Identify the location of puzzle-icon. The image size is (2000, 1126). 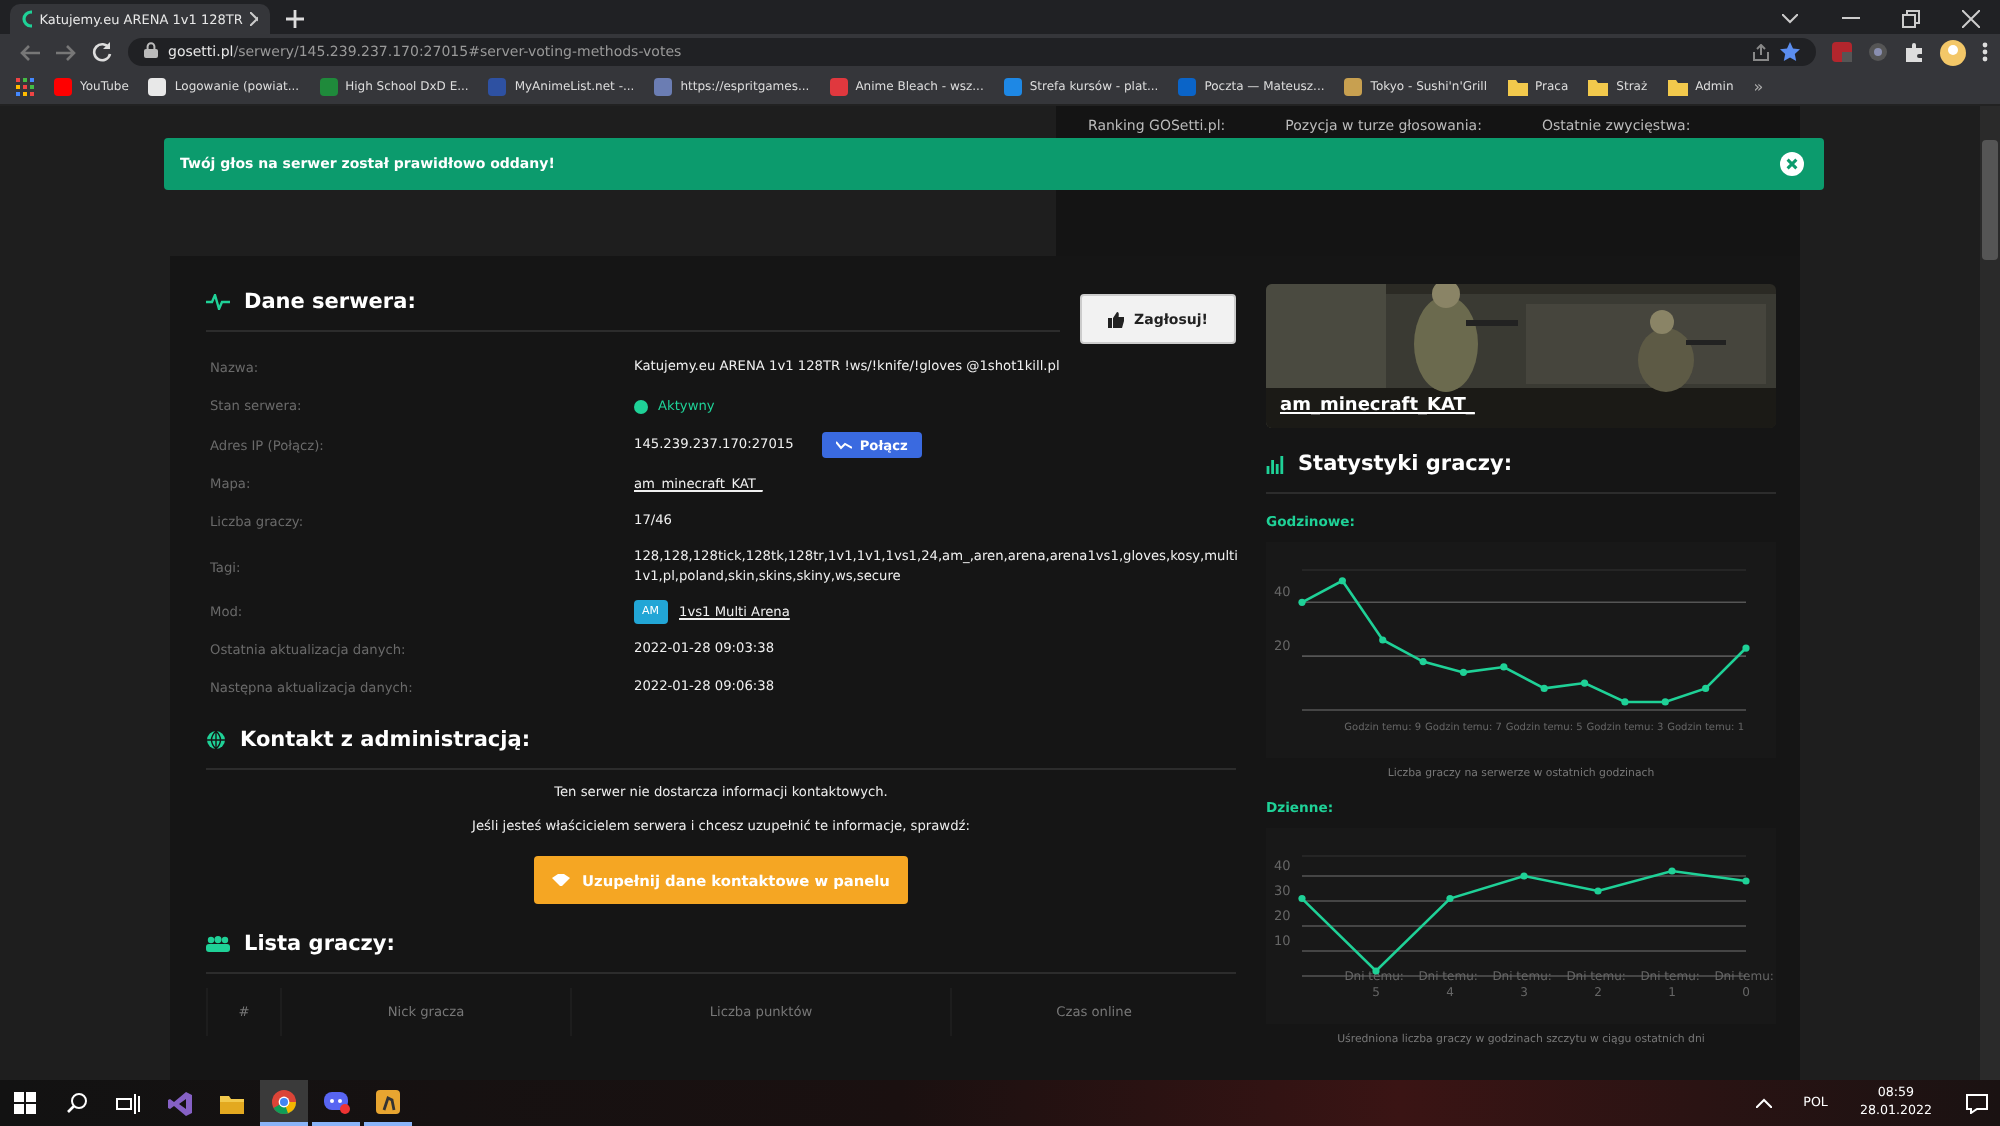
(1914, 52).